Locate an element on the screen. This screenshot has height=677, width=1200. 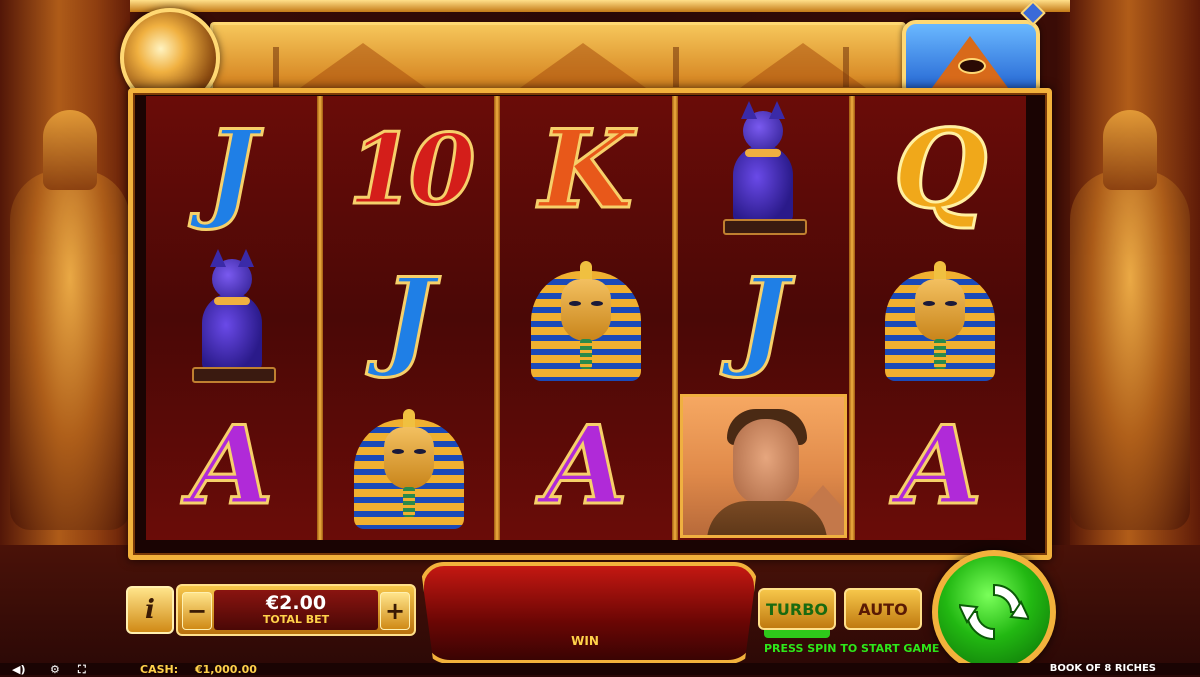
right-statue is located at coordinates (1130, 320).